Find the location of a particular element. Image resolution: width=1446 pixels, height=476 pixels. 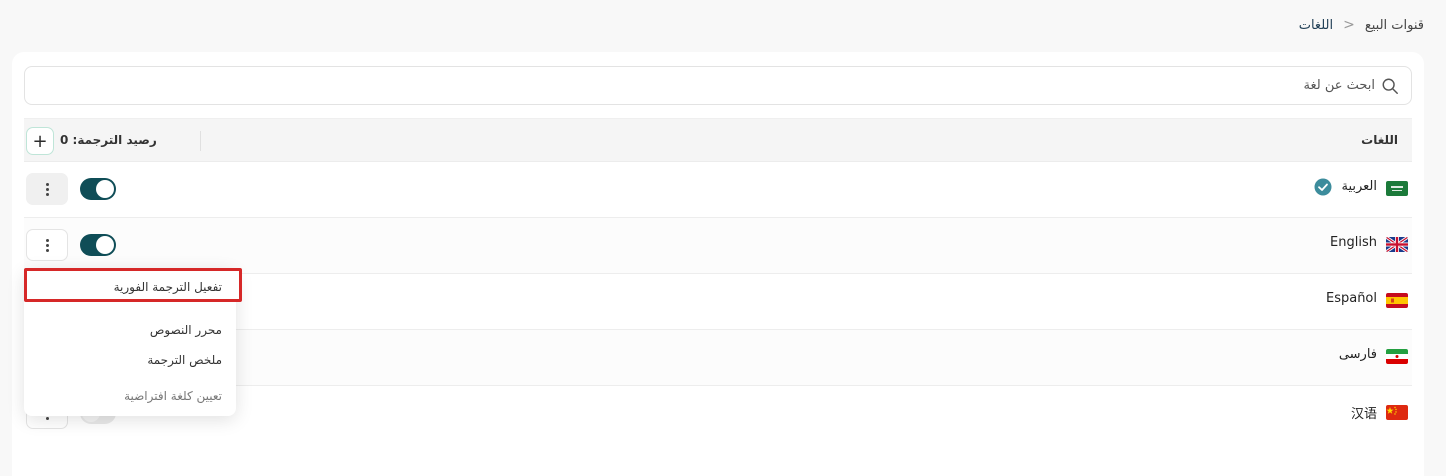

language-row-arabic: العربية is located at coordinates (718, 190).